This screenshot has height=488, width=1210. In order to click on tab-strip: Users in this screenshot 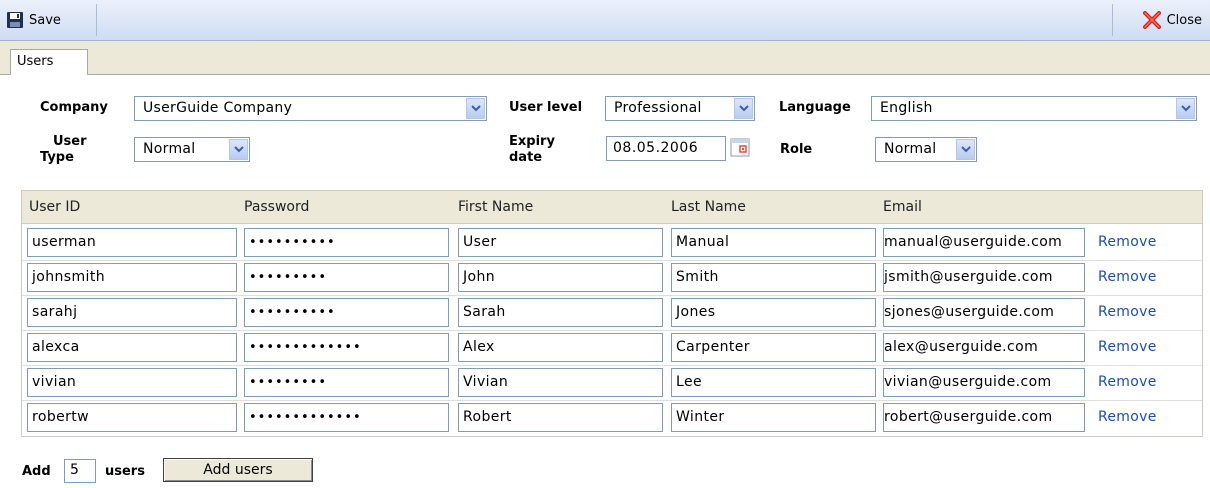, I will do `click(605, 58)`.